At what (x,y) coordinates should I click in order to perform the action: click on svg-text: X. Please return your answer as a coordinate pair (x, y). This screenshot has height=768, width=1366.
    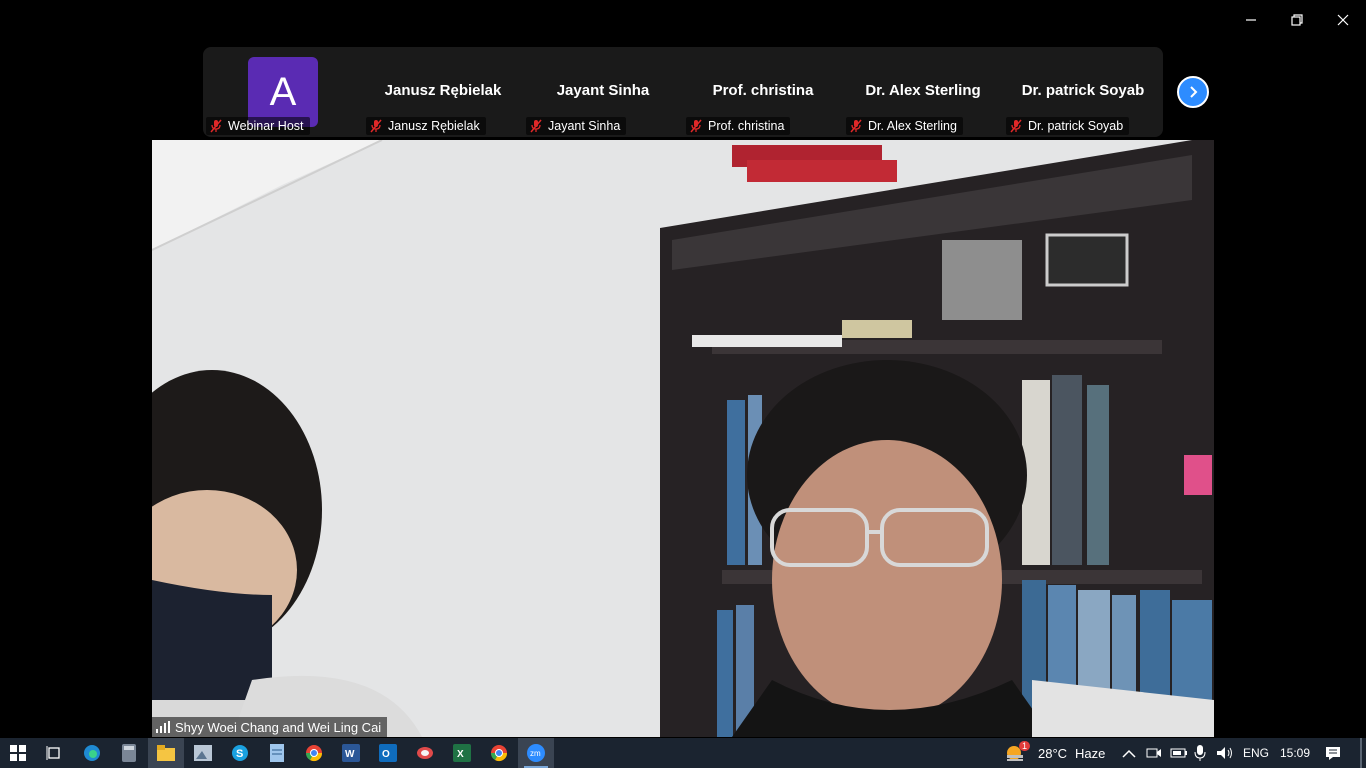
    Looking at the image, I should click on (460, 754).